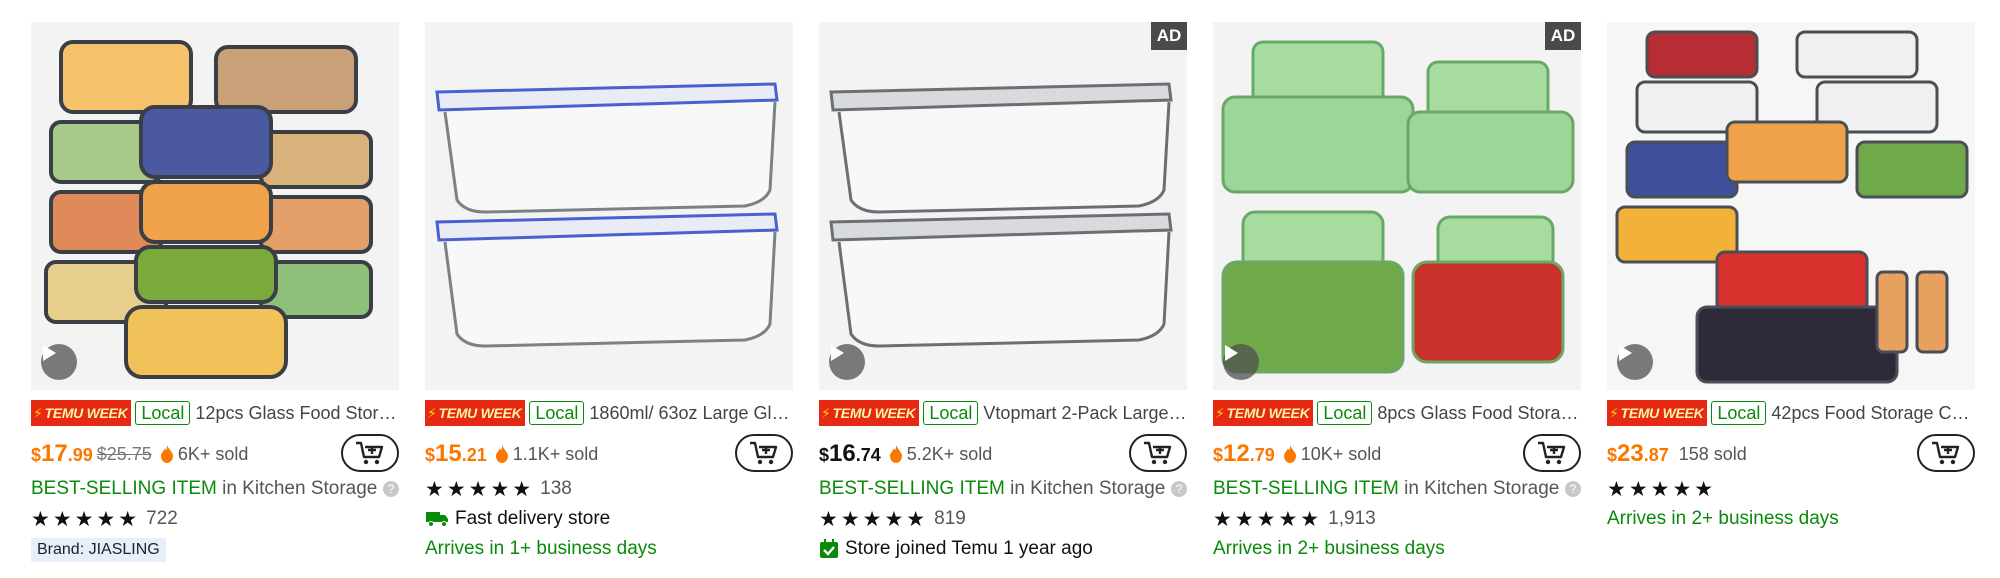 The height and width of the screenshot is (578, 2000). I want to click on calendar-check-icon, so click(829, 548).